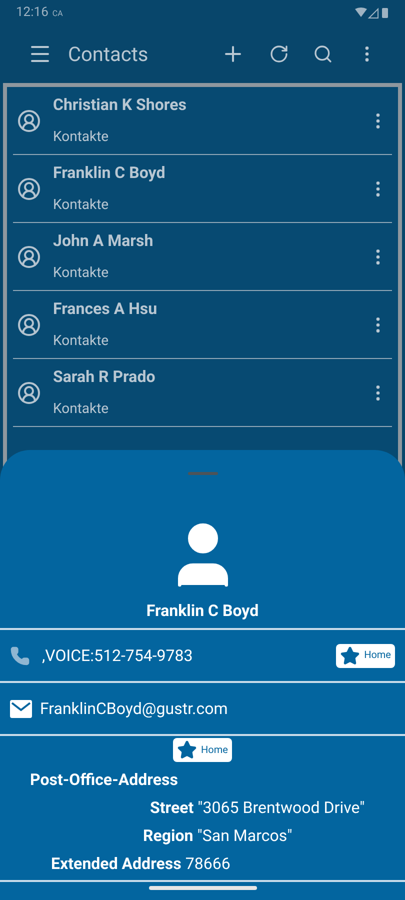  What do you see at coordinates (202, 121) in the screenshot?
I see `contact-row: Christian K Shores Kontakte` at bounding box center [202, 121].